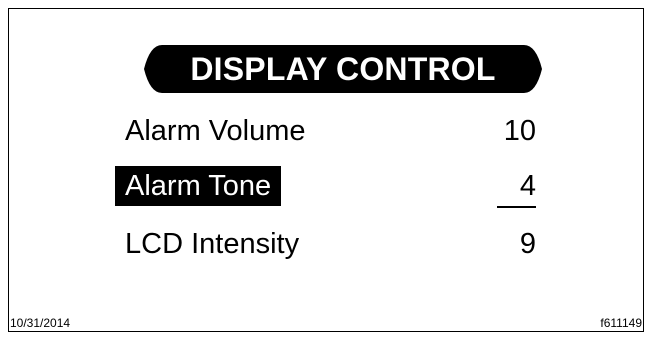 The image size is (654, 341). What do you see at coordinates (215, 131) in the screenshot?
I see `menu-item-label: Alarm Volume` at bounding box center [215, 131].